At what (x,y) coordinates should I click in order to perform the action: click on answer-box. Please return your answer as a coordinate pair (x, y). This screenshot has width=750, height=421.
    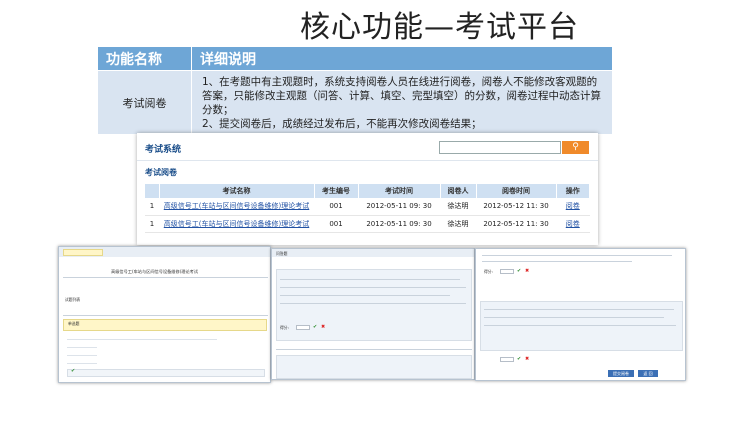
    Looking at the image, I should click on (166, 373).